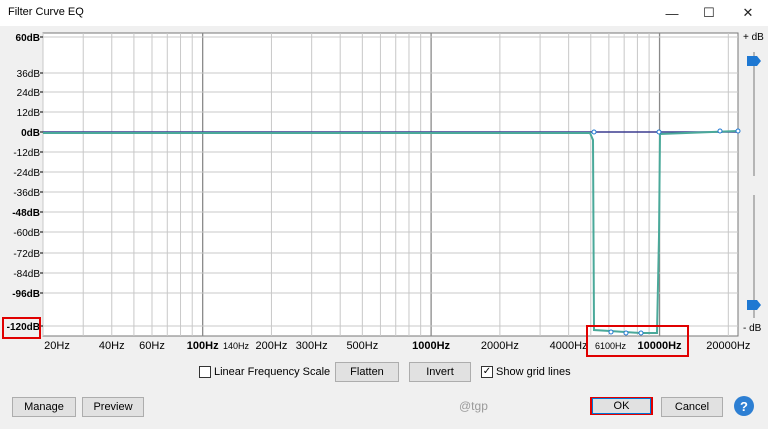 The width and height of the screenshot is (768, 429). What do you see at coordinates (29, 93) in the screenshot?
I see `db-tick-label: 24dB` at bounding box center [29, 93].